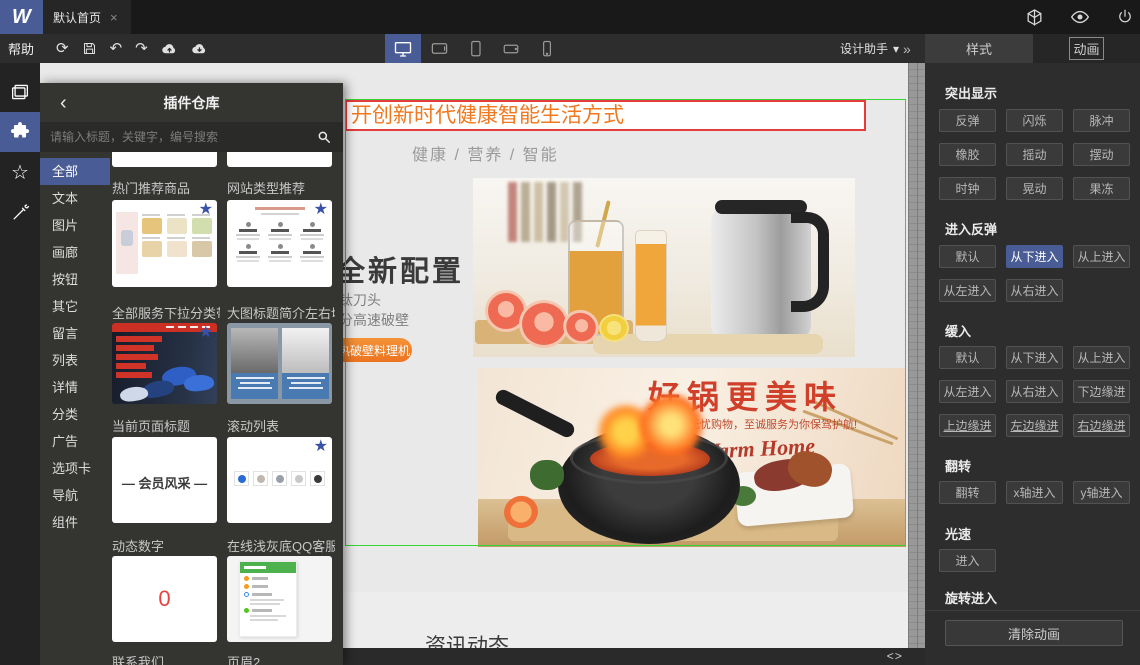 The width and height of the screenshot is (1140, 665). I want to click on flip-y-axis-button: y轴进入, so click(1101, 492).